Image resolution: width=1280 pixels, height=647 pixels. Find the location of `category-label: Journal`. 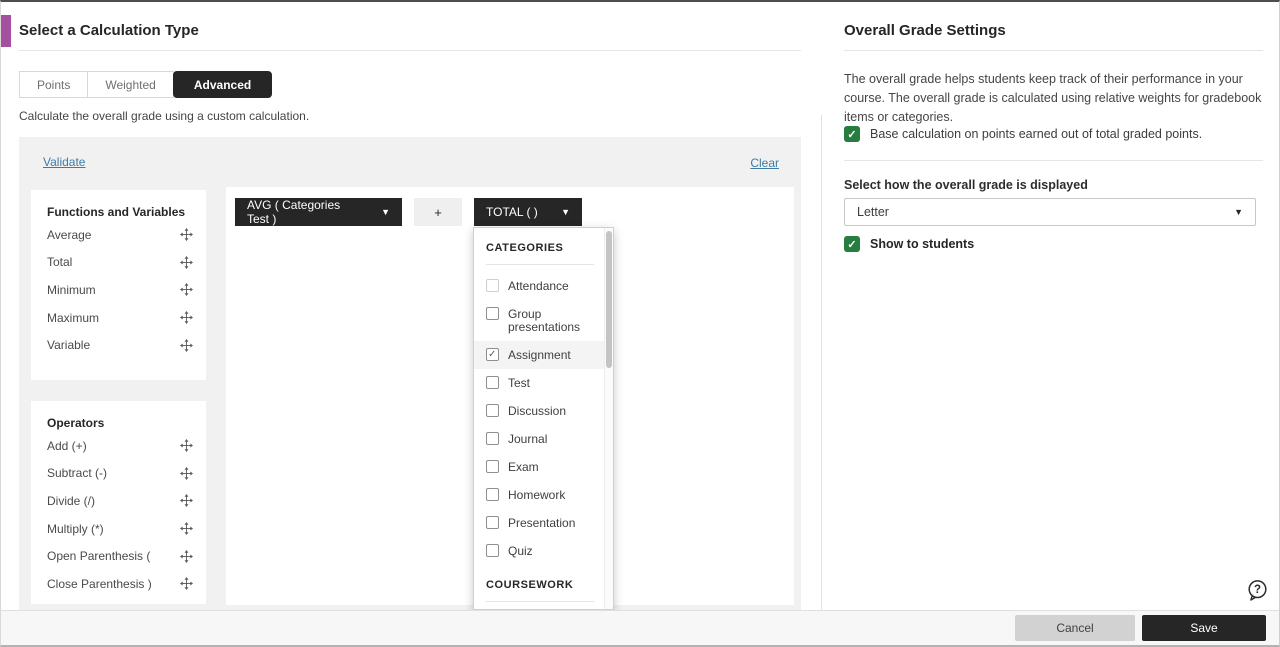

category-label: Journal is located at coordinates (528, 439).